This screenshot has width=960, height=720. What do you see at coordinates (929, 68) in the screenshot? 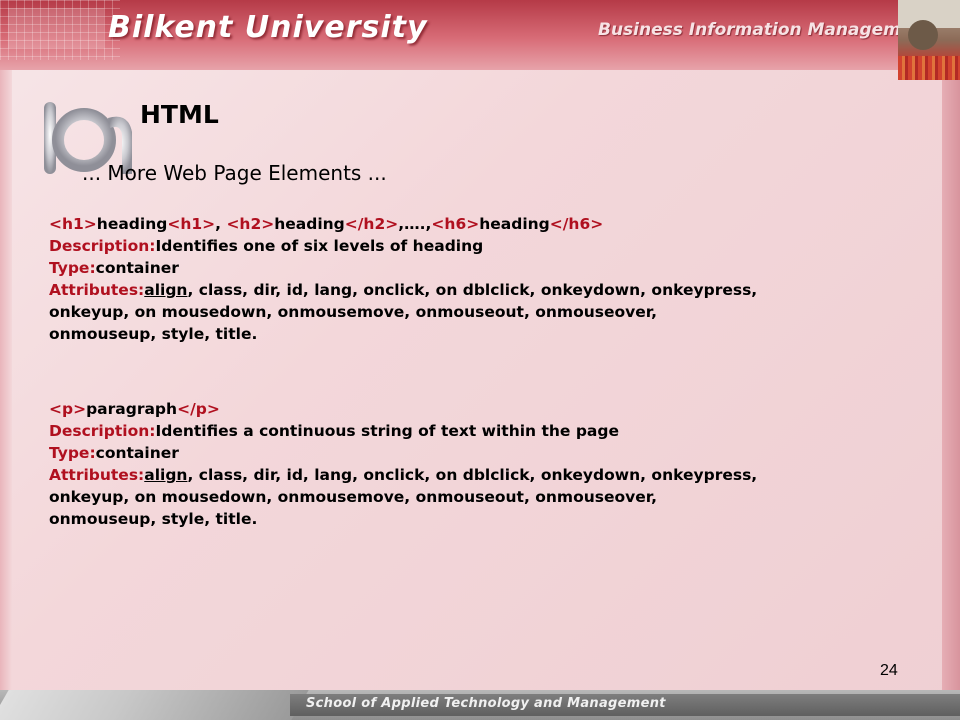
I see `photo-flowers` at bounding box center [929, 68].